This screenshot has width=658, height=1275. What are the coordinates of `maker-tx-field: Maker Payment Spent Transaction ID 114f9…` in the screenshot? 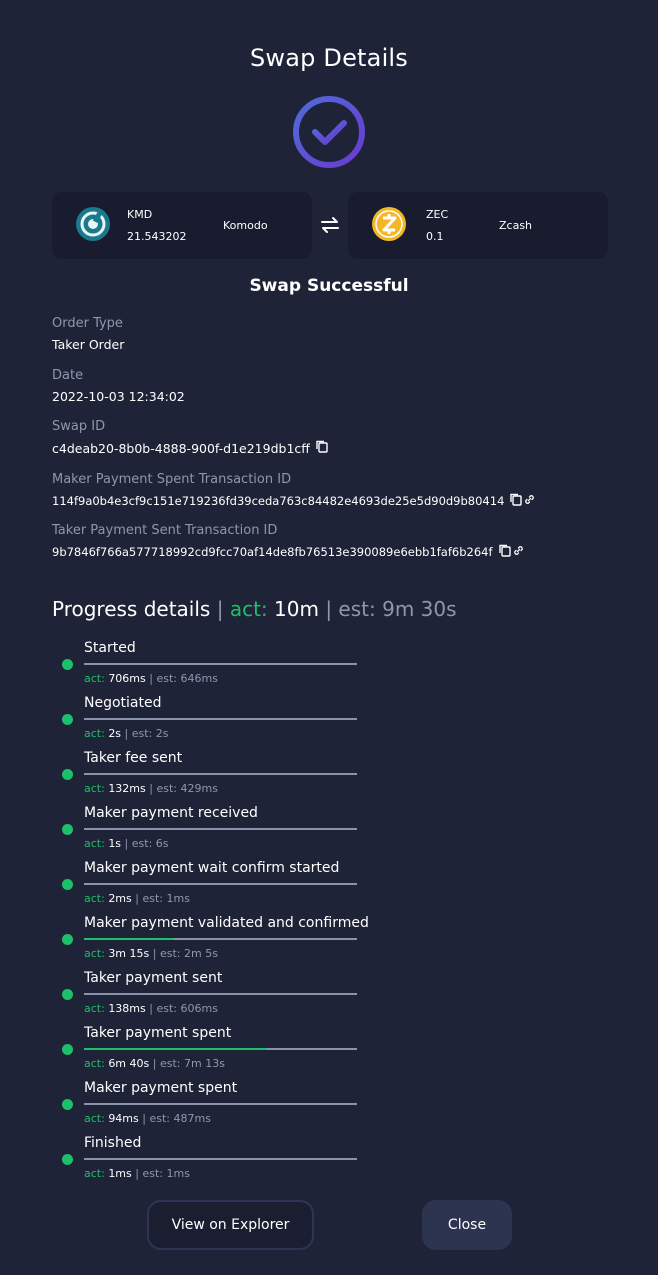 It's located at (293, 490).